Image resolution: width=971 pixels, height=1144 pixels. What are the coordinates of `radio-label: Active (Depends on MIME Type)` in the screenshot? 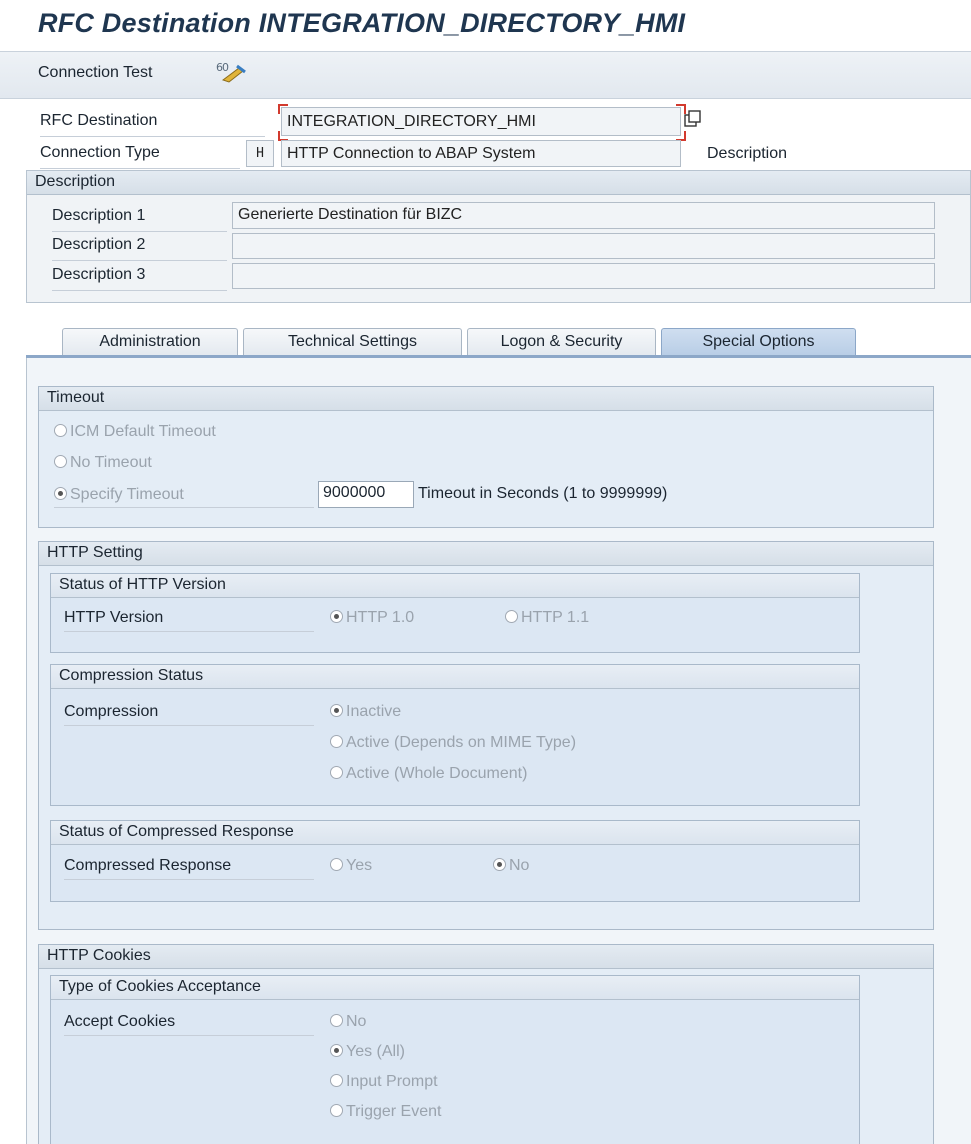 It's located at (461, 742).